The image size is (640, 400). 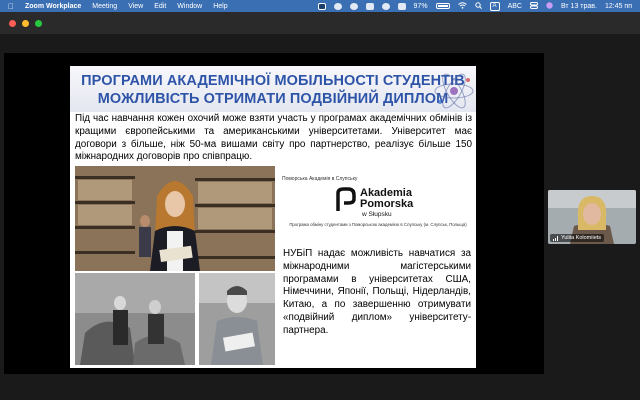 What do you see at coordinates (38, 23) in the screenshot?
I see `fullscreen-window-button` at bounding box center [38, 23].